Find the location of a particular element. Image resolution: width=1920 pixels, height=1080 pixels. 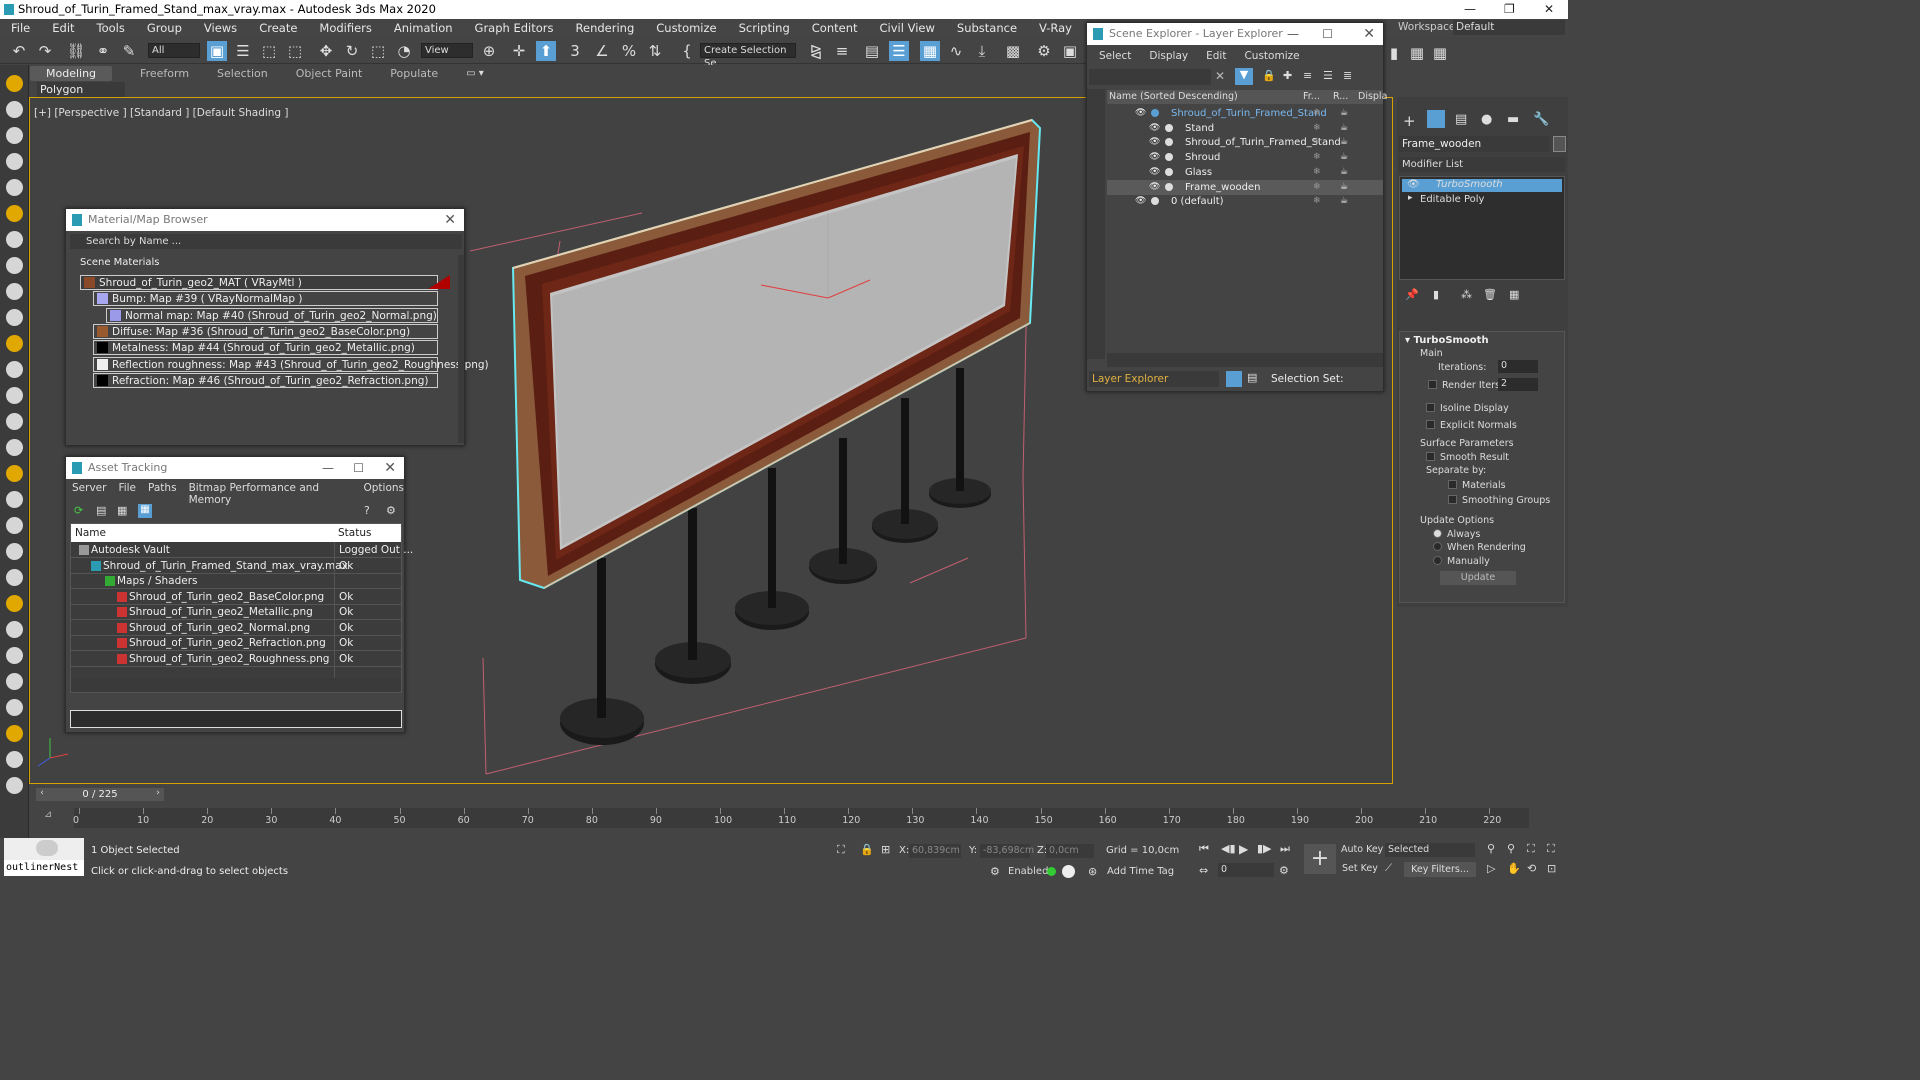

set-key-plus-icon: + is located at coordinates (1320, 859).